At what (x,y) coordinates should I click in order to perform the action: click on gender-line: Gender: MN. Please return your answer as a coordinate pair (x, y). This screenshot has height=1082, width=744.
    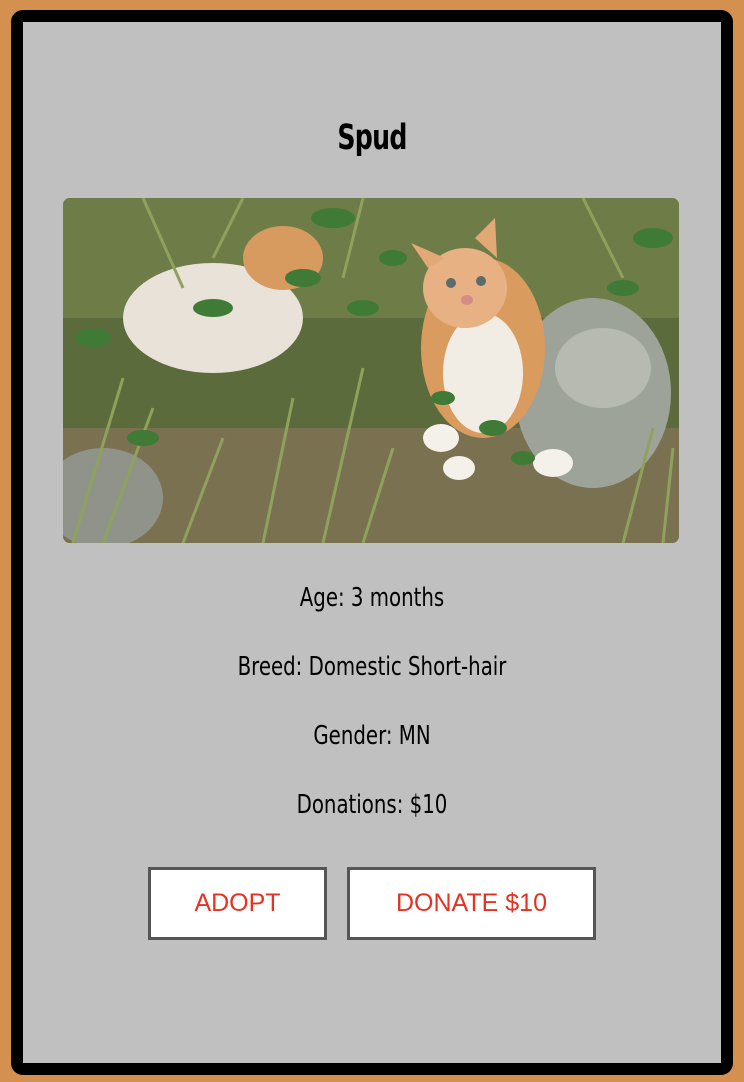
    Looking at the image, I should click on (372, 736).